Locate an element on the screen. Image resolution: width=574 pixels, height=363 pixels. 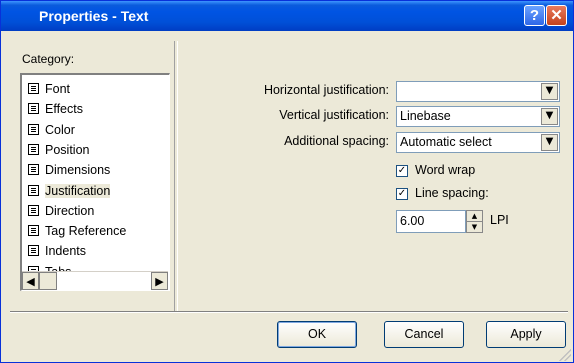
spin-down-icon: ▼ is located at coordinates (474, 227).